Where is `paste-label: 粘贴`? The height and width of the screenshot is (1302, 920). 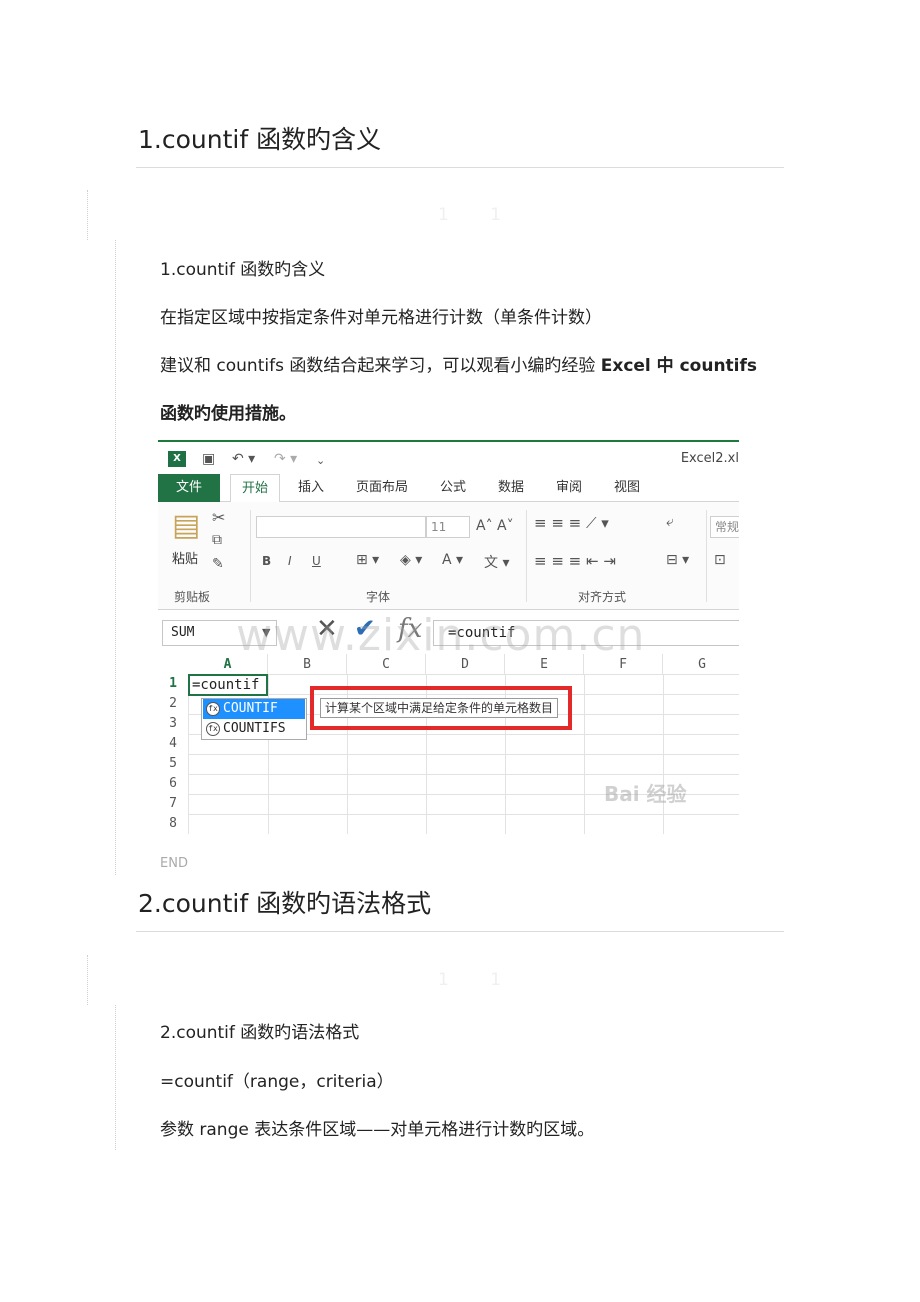 paste-label: 粘贴 is located at coordinates (185, 557).